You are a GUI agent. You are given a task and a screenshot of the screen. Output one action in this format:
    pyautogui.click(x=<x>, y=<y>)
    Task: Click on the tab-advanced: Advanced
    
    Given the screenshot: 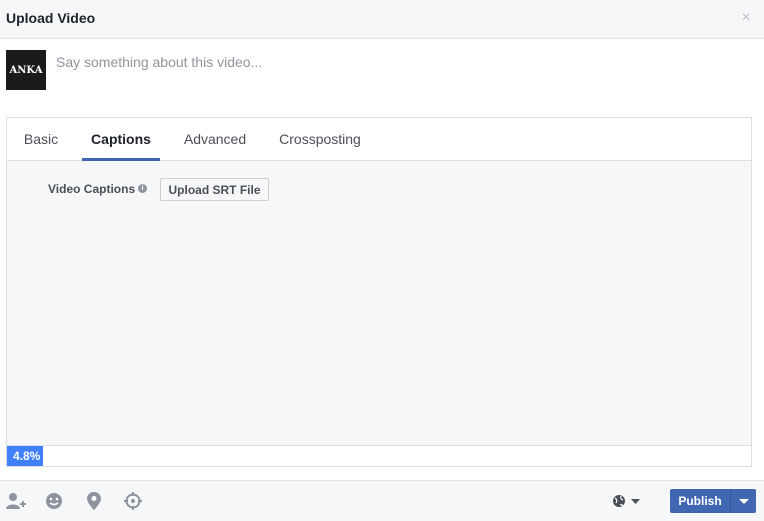 What is the action you would take?
    pyautogui.click(x=215, y=139)
    